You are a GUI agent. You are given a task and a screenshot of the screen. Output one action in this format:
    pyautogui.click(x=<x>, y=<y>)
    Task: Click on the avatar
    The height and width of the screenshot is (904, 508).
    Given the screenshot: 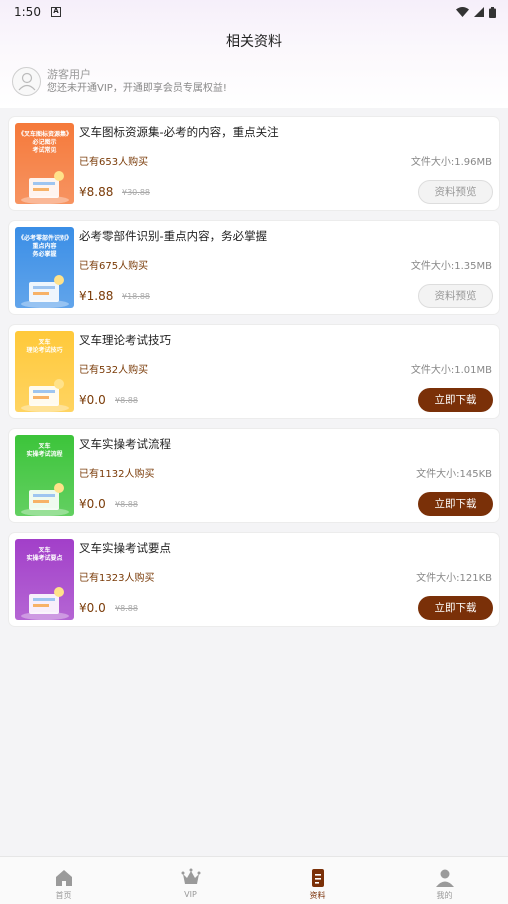 What is the action you would take?
    pyautogui.click(x=26, y=81)
    